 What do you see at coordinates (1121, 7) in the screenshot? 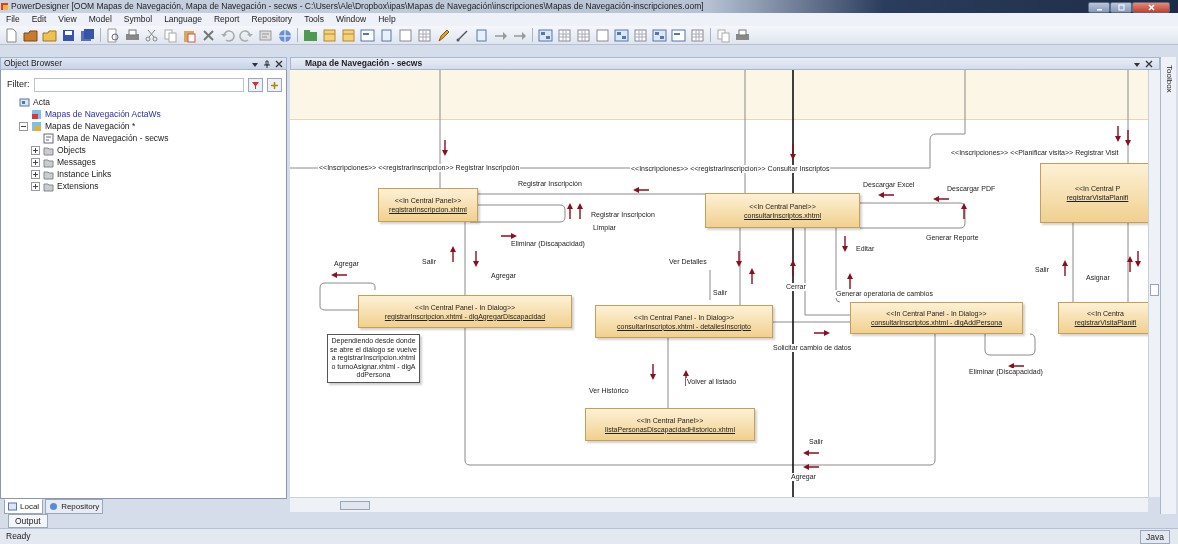
I see `maximize-button` at bounding box center [1121, 7].